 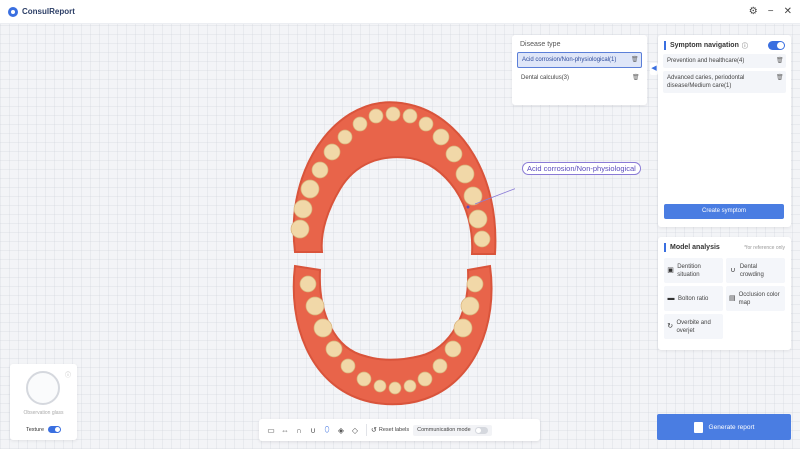 I want to click on observation-glass-panel: ⓘ Observation glass Texture, so click(x=43, y=402).